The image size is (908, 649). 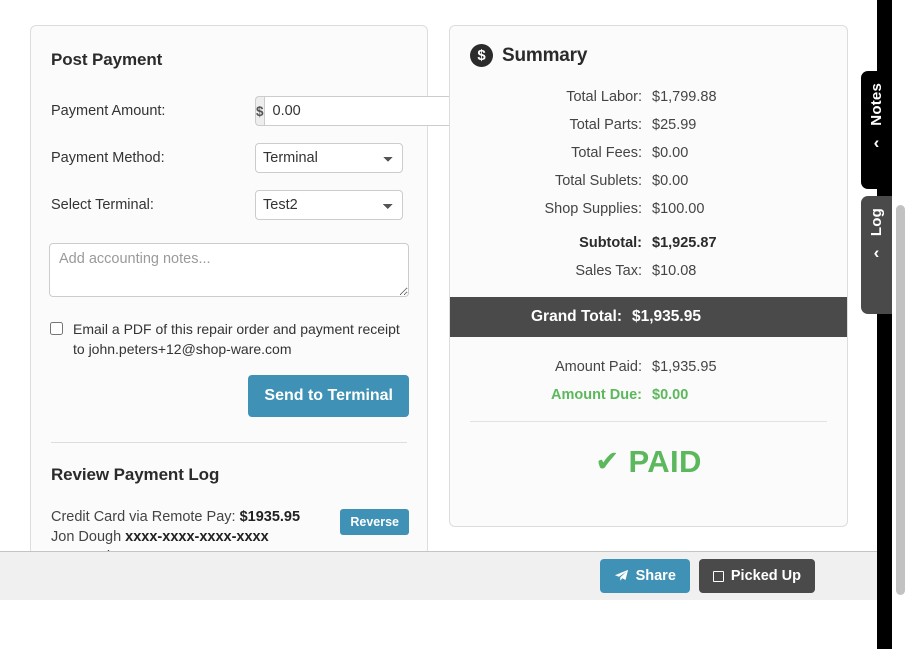 I want to click on amount-paid-value: $1,935.95, so click(x=684, y=367).